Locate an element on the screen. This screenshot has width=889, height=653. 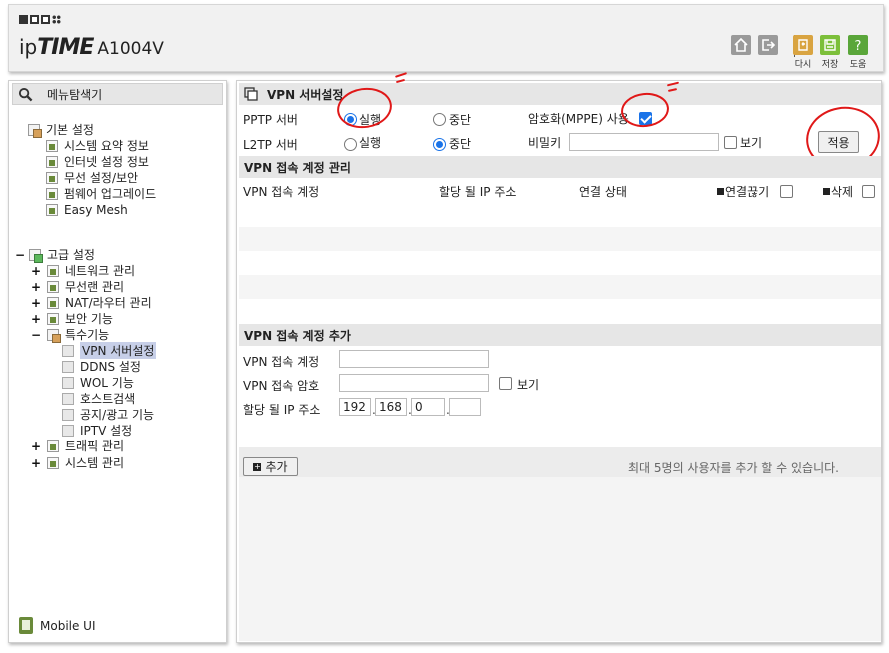
tree-item-host-search: 호스트검색 is located at coordinates (98, 398).